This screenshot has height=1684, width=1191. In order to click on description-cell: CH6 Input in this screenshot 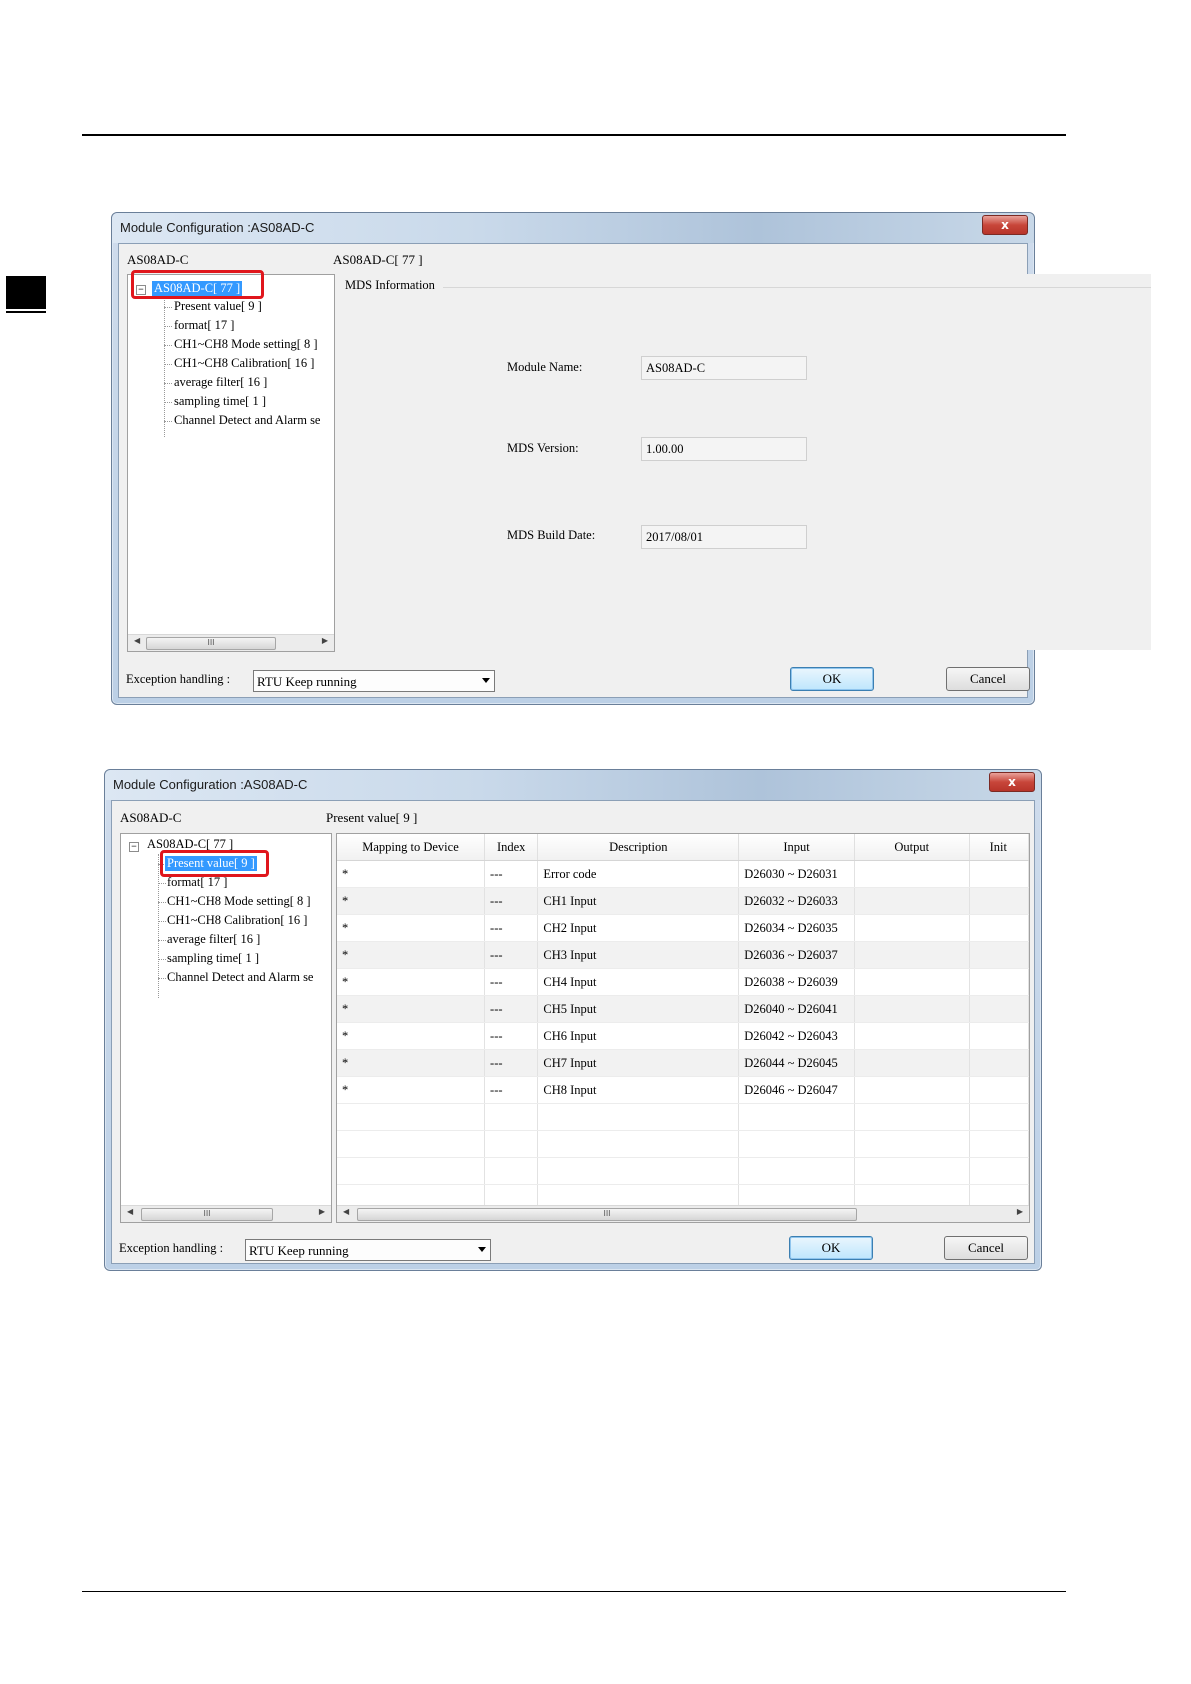, I will do `click(638, 1036)`.